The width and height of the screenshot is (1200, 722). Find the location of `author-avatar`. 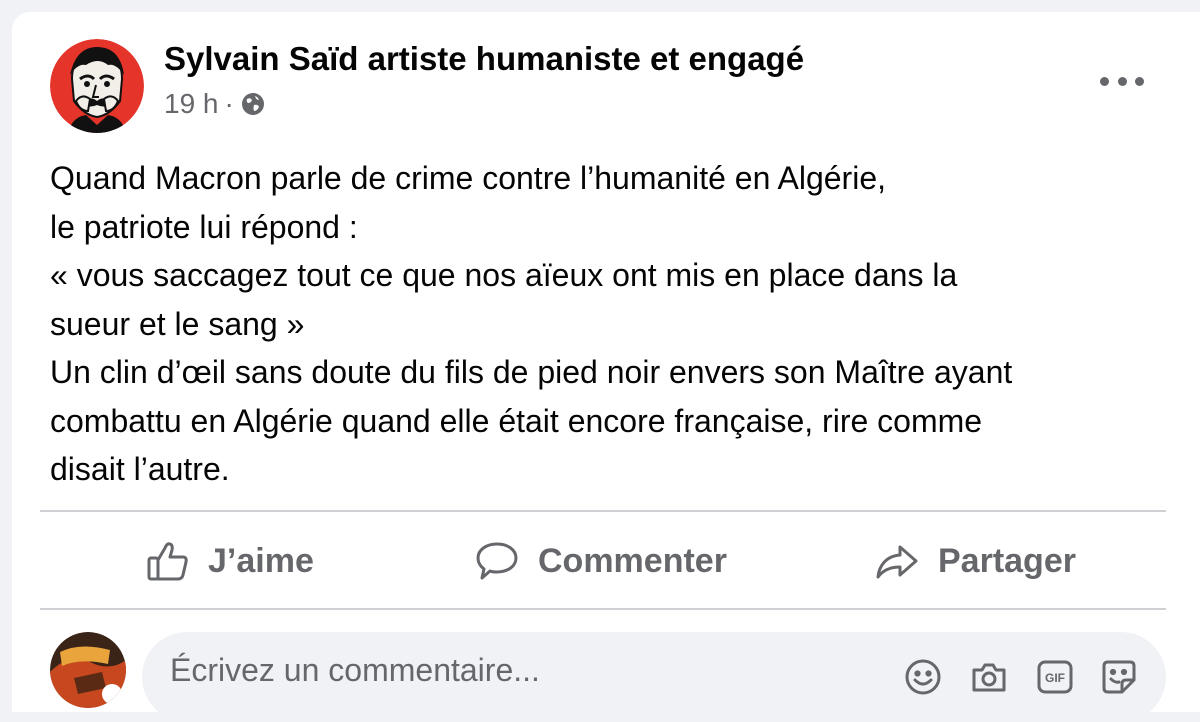

author-avatar is located at coordinates (97, 86).